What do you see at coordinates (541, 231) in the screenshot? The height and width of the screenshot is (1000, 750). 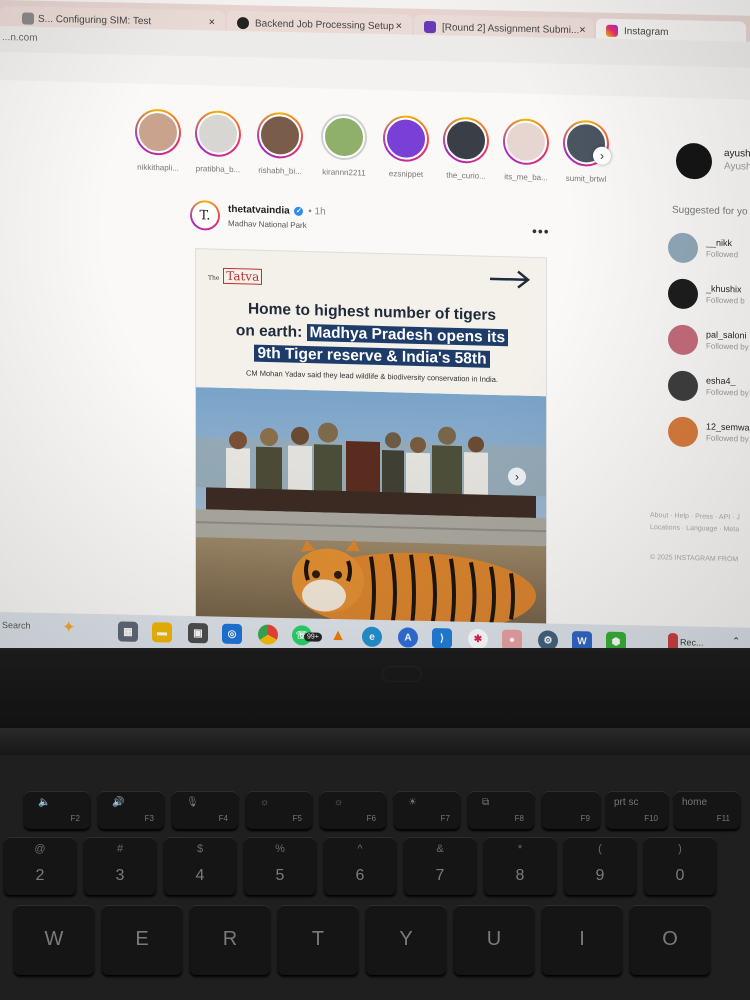 I see `more-options-icon: •••` at bounding box center [541, 231].